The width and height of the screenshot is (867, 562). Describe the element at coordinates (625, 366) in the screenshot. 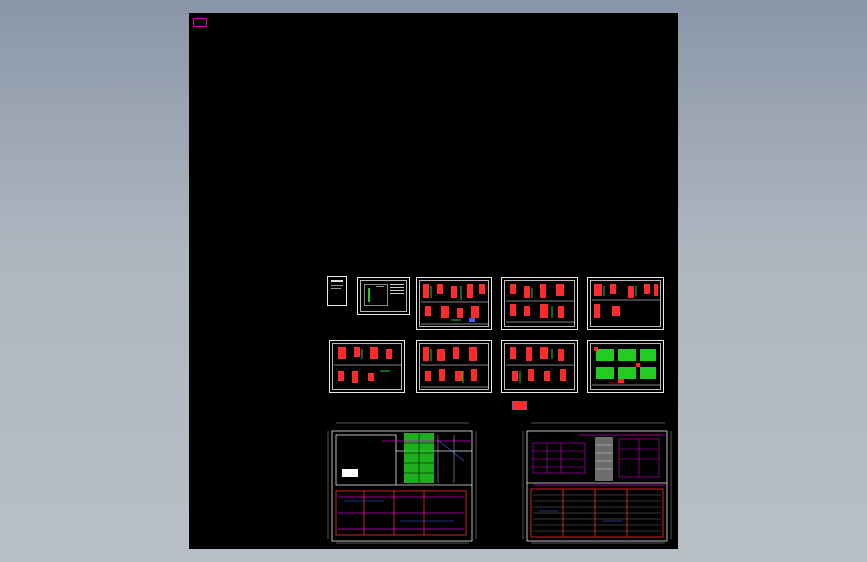

I see `schedule-sheet-green` at that location.